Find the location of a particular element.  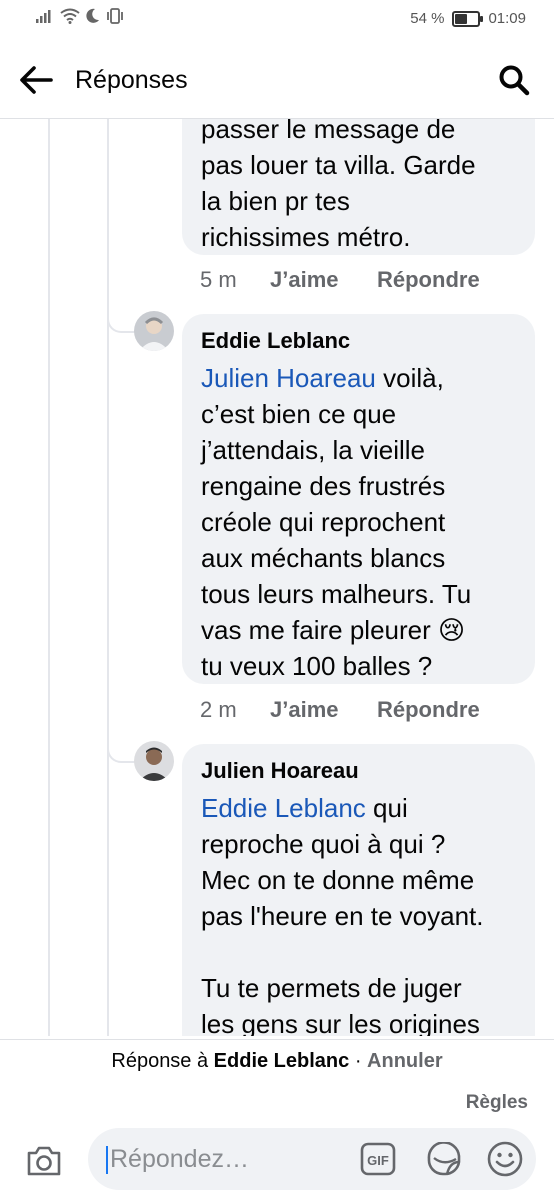

camera-icon is located at coordinates (44, 1161).